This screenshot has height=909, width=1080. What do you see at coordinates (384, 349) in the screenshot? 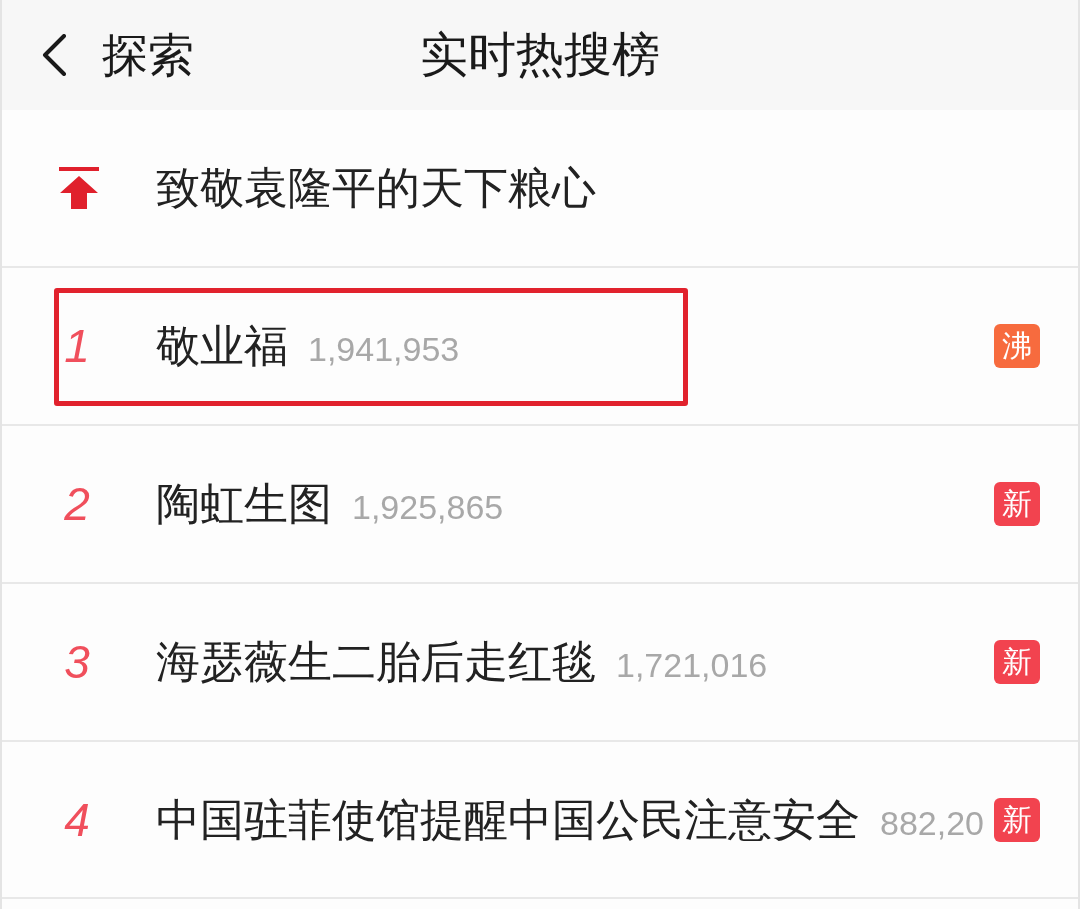
I see `search-count: 1,941,953` at bounding box center [384, 349].